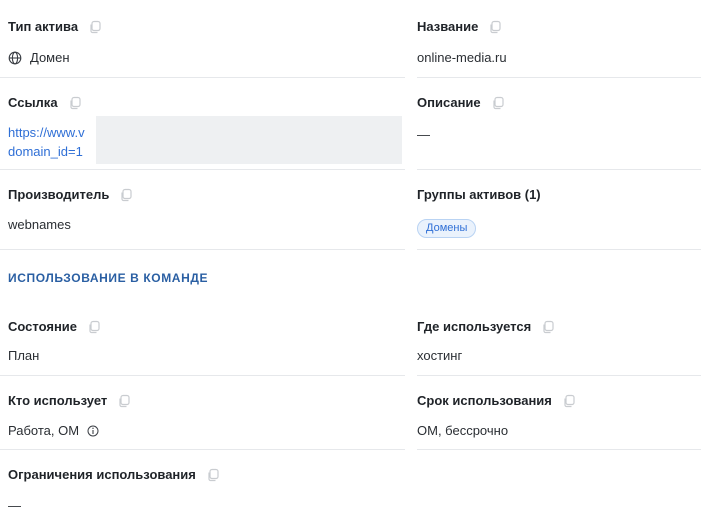  What do you see at coordinates (459, 26) in the screenshot?
I see `name-label: Название` at bounding box center [459, 26].